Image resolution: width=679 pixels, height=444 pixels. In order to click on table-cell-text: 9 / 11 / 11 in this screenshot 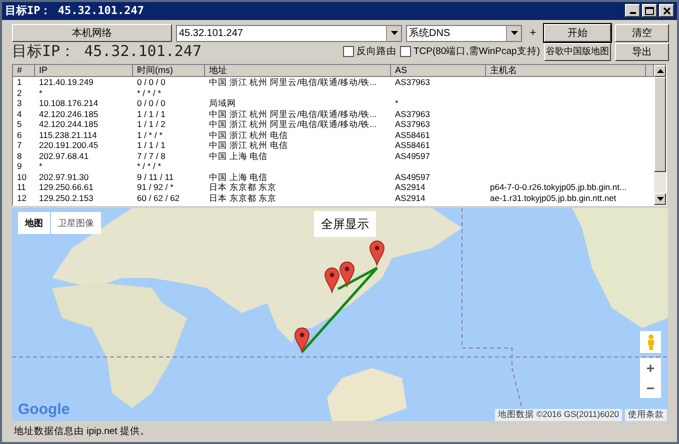, I will do `click(155, 177)`.